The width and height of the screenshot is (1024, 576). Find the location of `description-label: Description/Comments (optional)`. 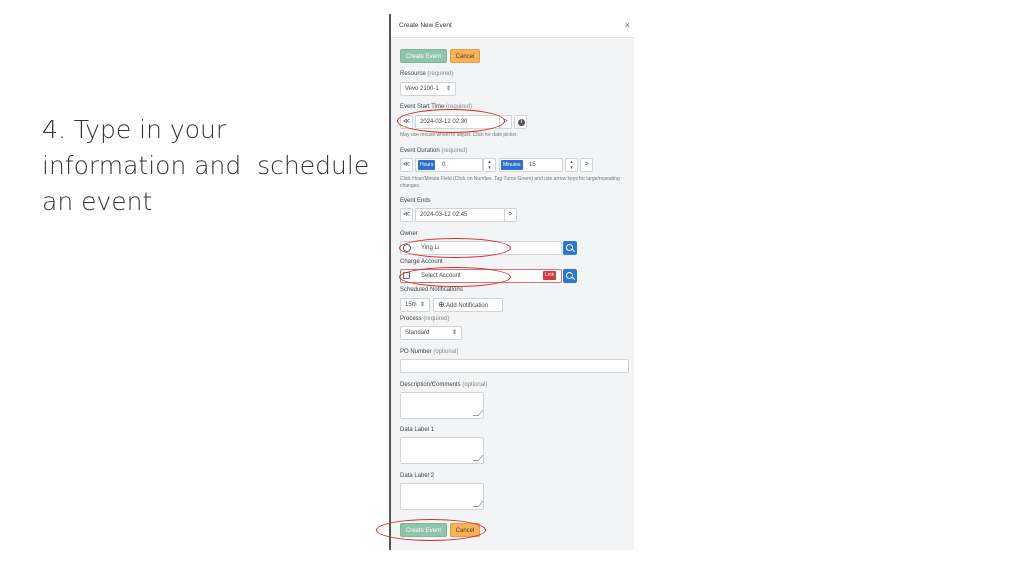

description-label: Description/Comments (optional) is located at coordinates (444, 385).